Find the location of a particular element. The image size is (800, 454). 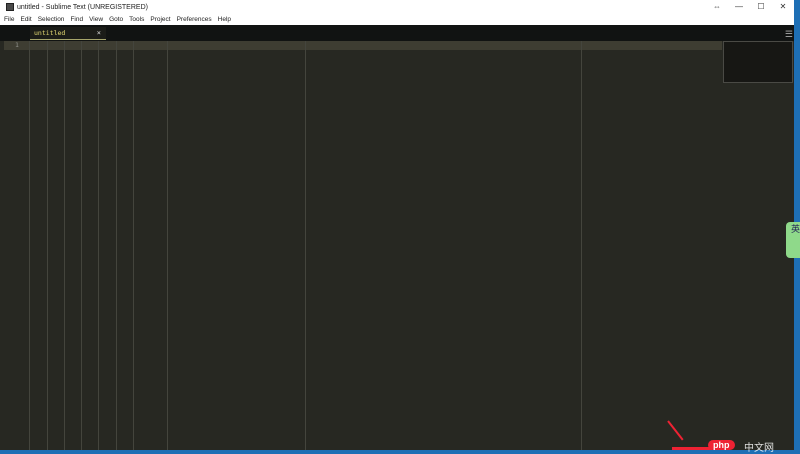

menu-help: Help is located at coordinates (224, 19).